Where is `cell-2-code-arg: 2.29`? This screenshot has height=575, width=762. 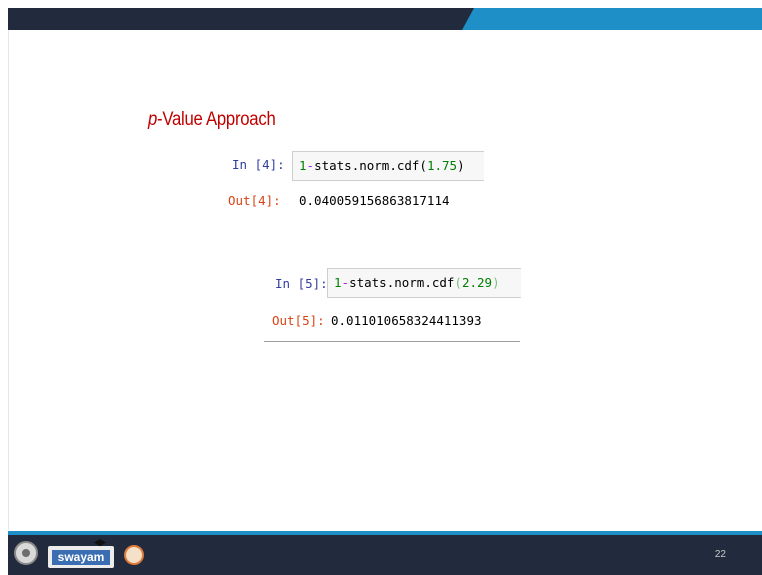 cell-2-code-arg: 2.29 is located at coordinates (477, 282).